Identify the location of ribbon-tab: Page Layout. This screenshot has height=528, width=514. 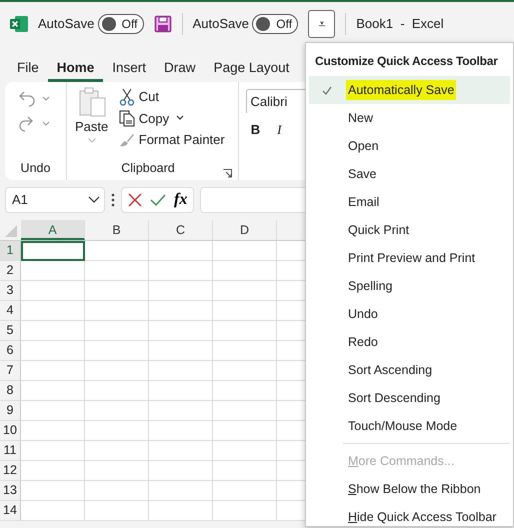
(251, 68).